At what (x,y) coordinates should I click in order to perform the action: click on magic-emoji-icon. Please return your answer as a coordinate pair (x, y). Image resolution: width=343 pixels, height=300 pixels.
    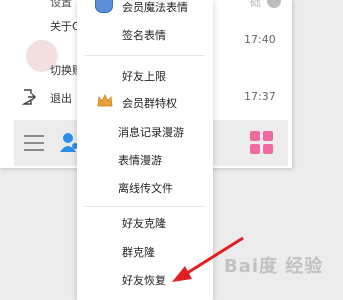
    Looking at the image, I should click on (104, 6).